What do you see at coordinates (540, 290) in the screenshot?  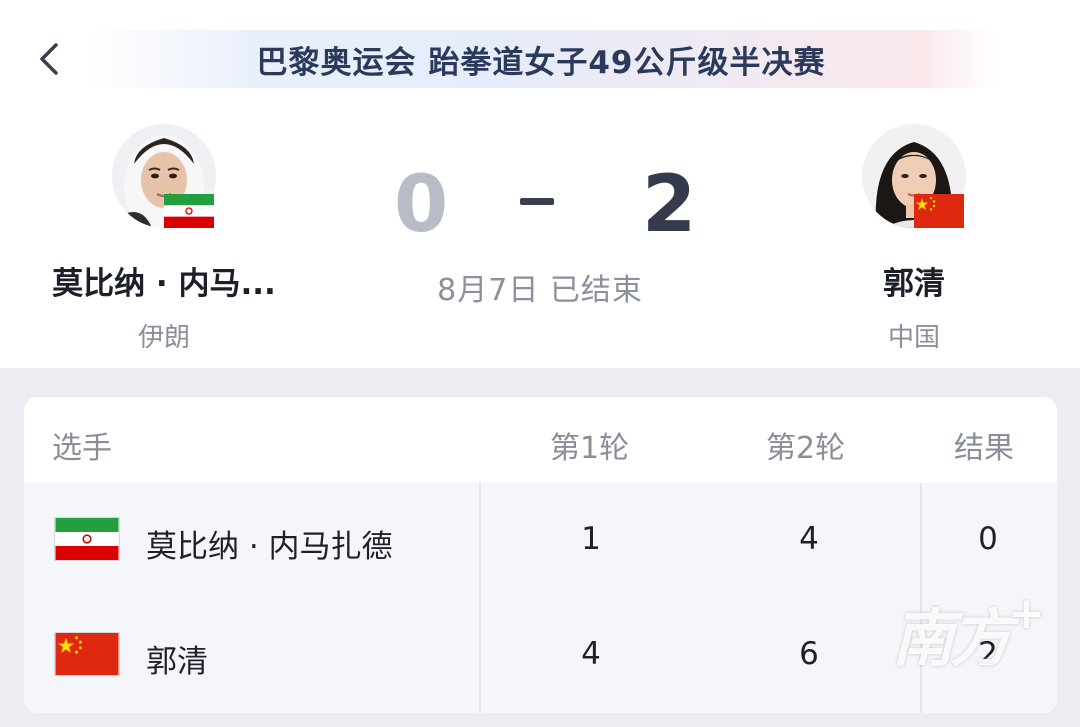 I see `match-status: 8月7日 已结束` at bounding box center [540, 290].